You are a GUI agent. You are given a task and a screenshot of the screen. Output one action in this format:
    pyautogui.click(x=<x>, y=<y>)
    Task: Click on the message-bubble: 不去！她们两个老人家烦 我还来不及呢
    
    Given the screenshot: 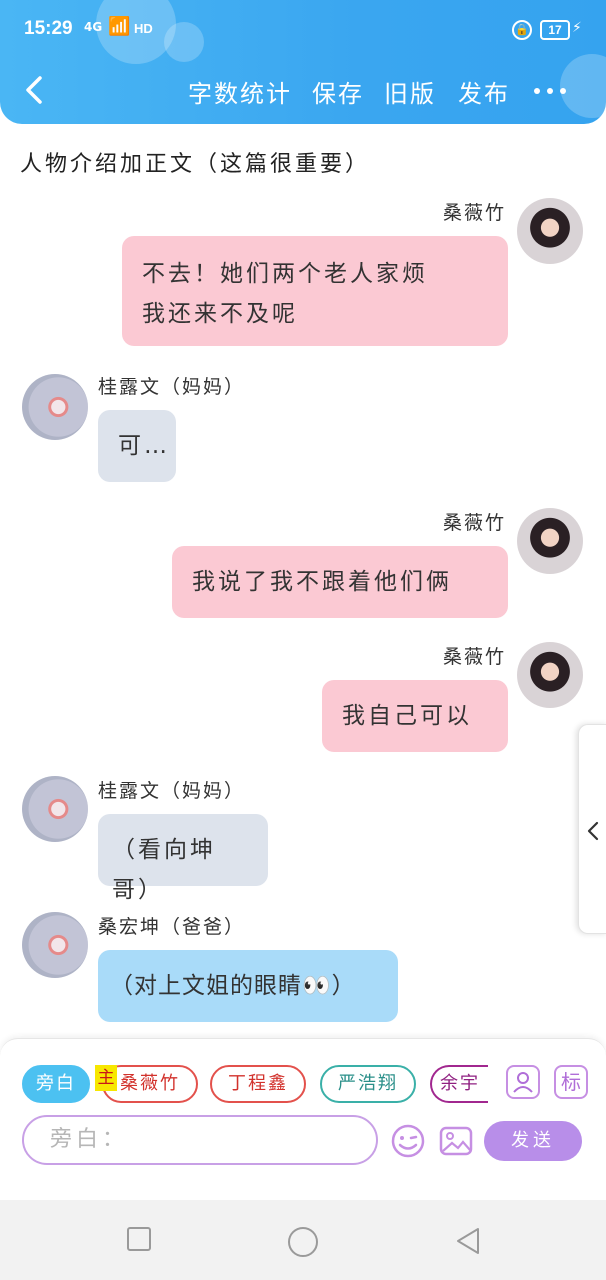 What is the action you would take?
    pyautogui.click(x=315, y=291)
    